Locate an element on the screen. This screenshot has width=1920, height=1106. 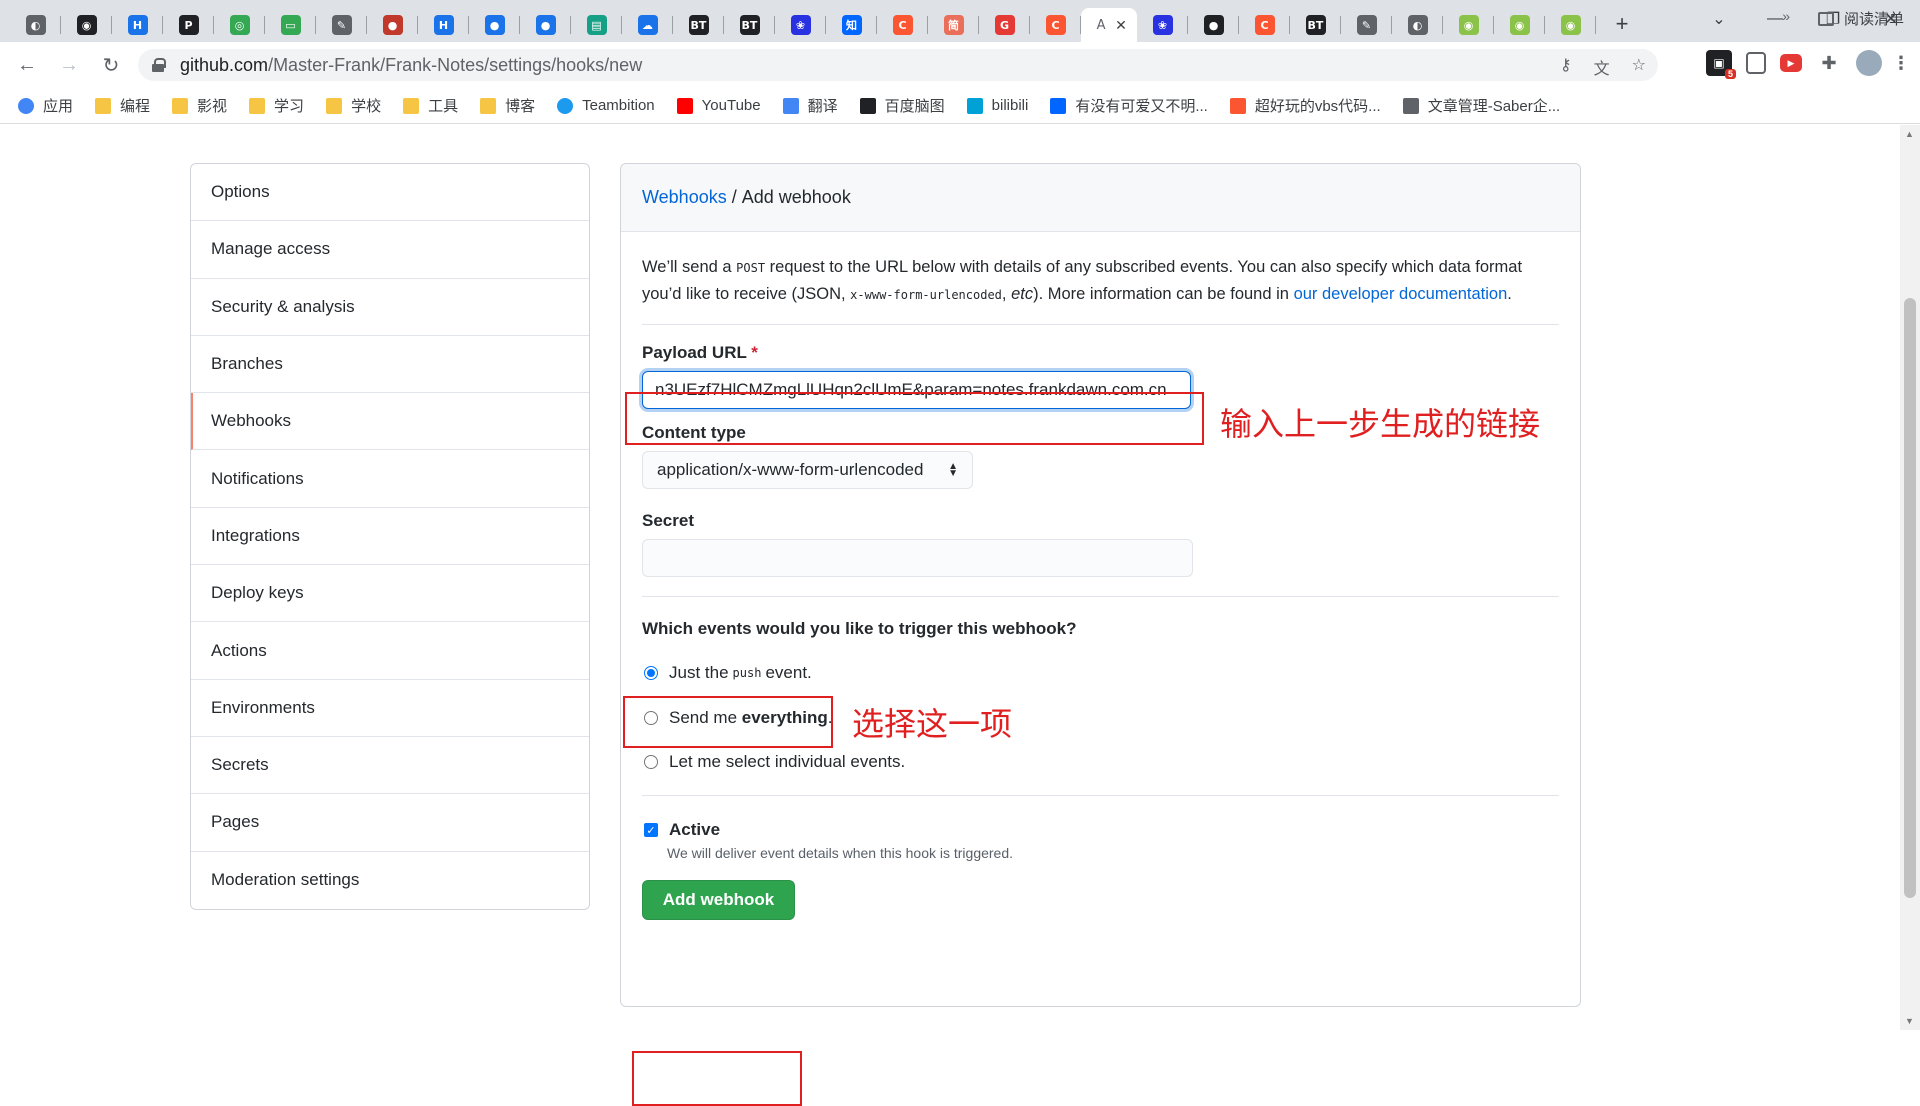
profile-avatar is located at coordinates (1869, 63).